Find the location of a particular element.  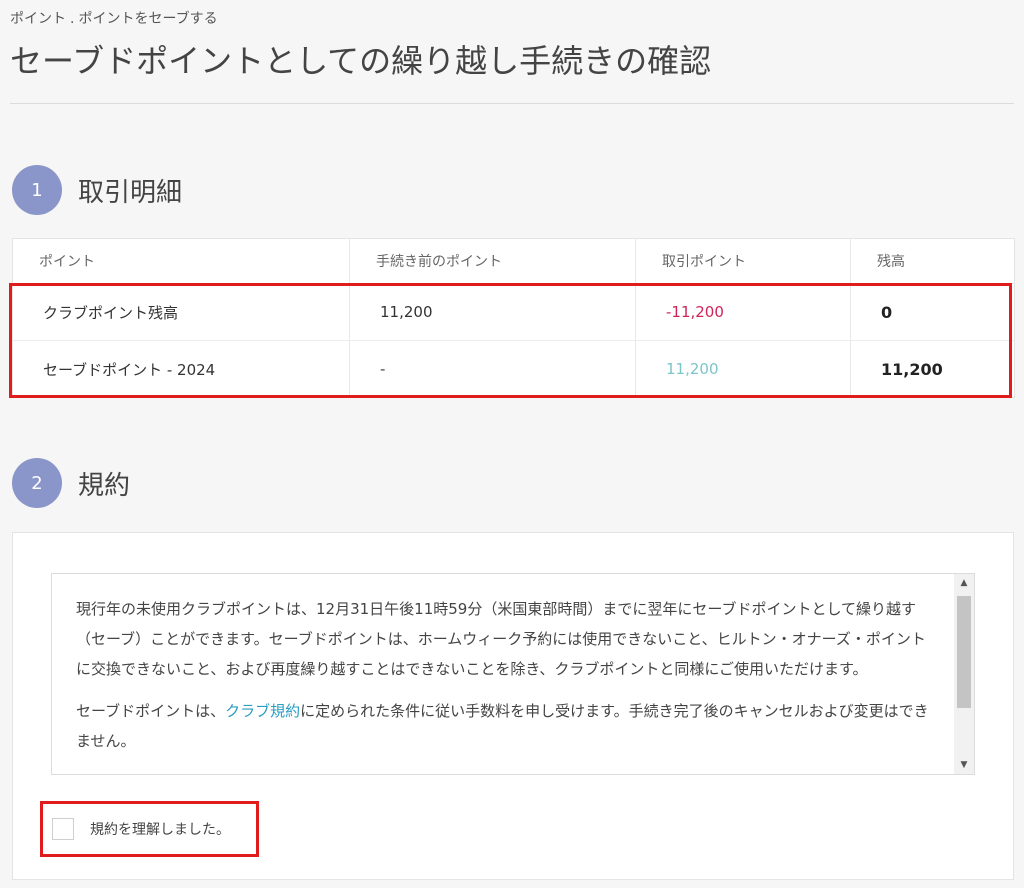

table-header-row: ポイント 手続き前のポイント 取引ポイント 残高 is located at coordinates (513, 261).